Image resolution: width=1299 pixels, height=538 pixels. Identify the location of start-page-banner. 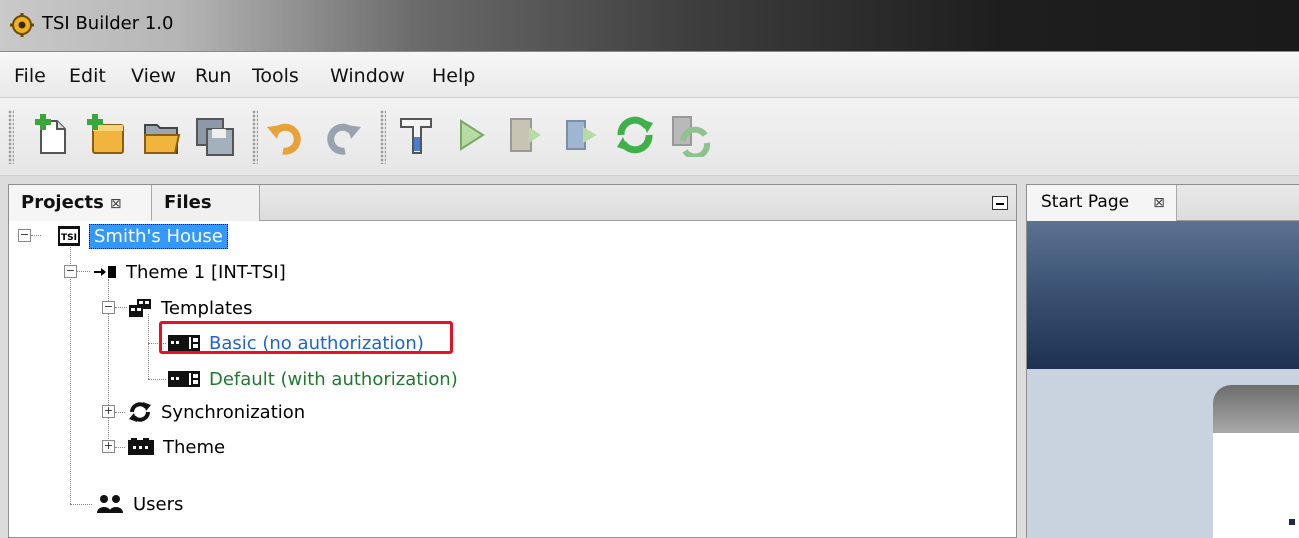
(1163, 295).